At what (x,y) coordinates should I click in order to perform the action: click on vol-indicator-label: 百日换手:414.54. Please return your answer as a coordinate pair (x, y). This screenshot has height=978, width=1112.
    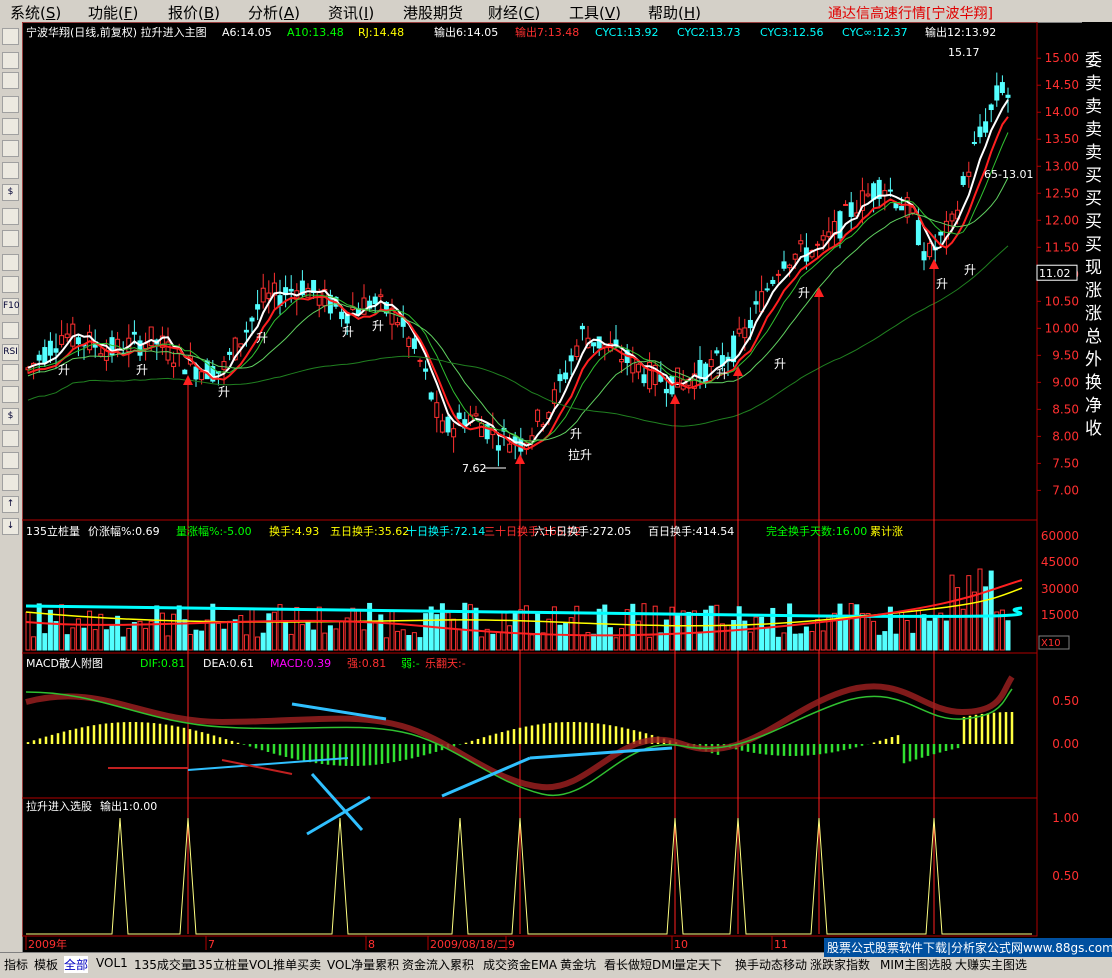
    Looking at the image, I should click on (691, 531).